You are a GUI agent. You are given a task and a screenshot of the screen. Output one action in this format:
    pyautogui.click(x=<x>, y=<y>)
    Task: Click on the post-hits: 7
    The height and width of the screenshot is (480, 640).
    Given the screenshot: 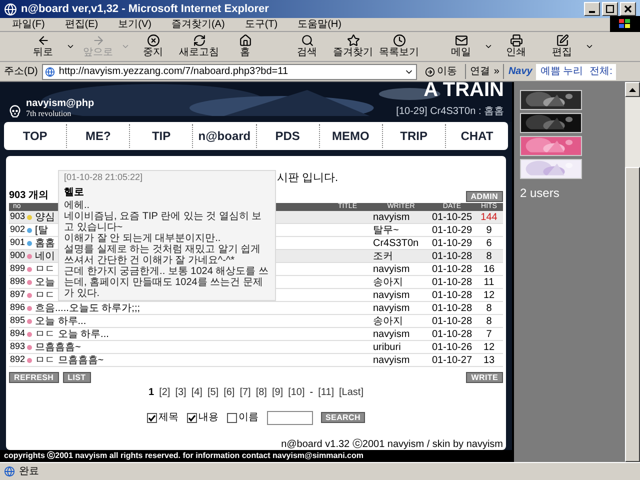 What is the action you would take?
    pyautogui.click(x=489, y=335)
    